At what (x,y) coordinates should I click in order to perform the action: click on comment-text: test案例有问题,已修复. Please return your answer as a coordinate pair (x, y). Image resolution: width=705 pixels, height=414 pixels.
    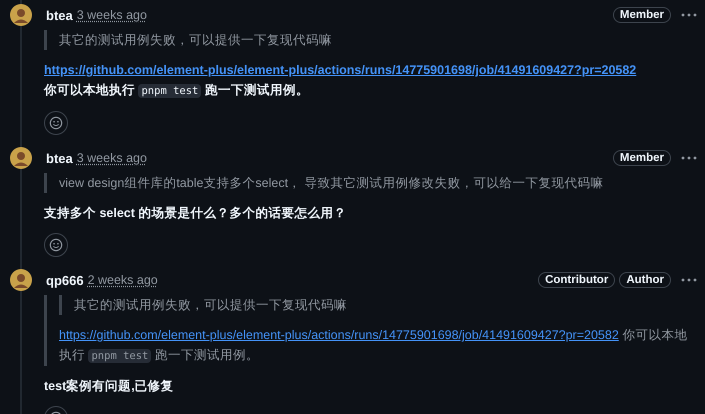
    Looking at the image, I should click on (109, 386).